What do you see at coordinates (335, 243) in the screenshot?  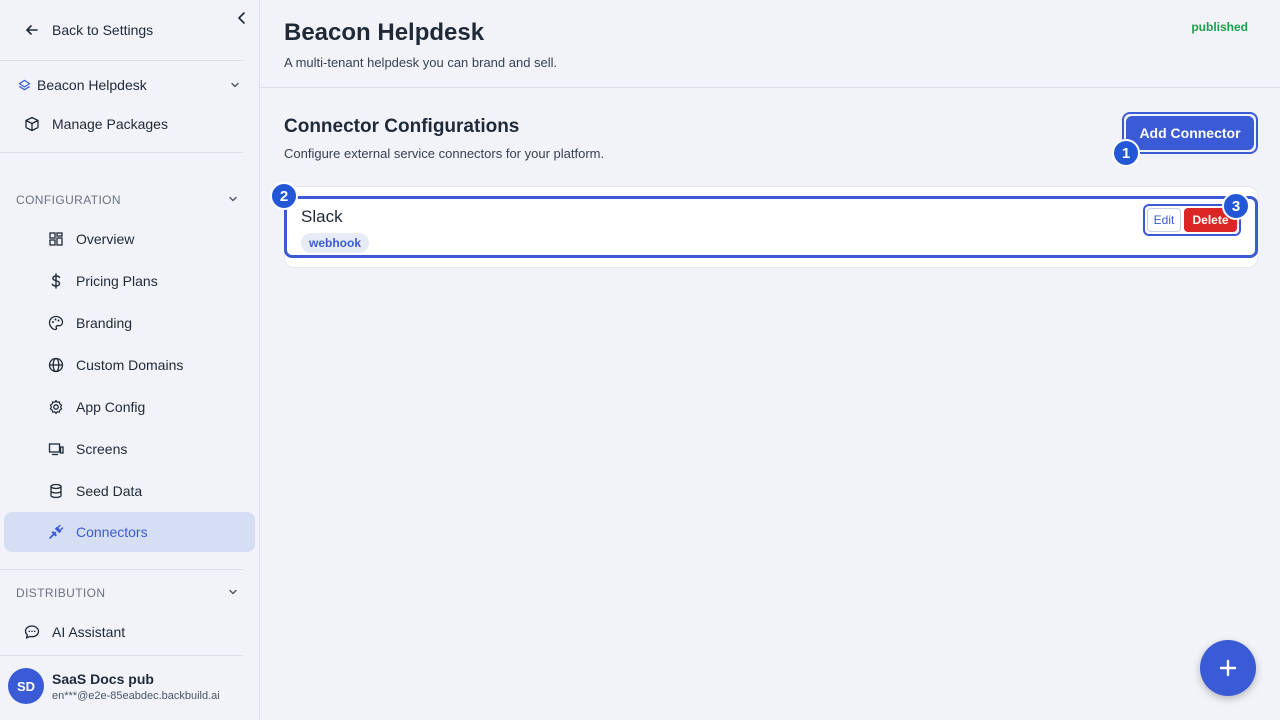 I see `connector-type-tag: webhook` at bounding box center [335, 243].